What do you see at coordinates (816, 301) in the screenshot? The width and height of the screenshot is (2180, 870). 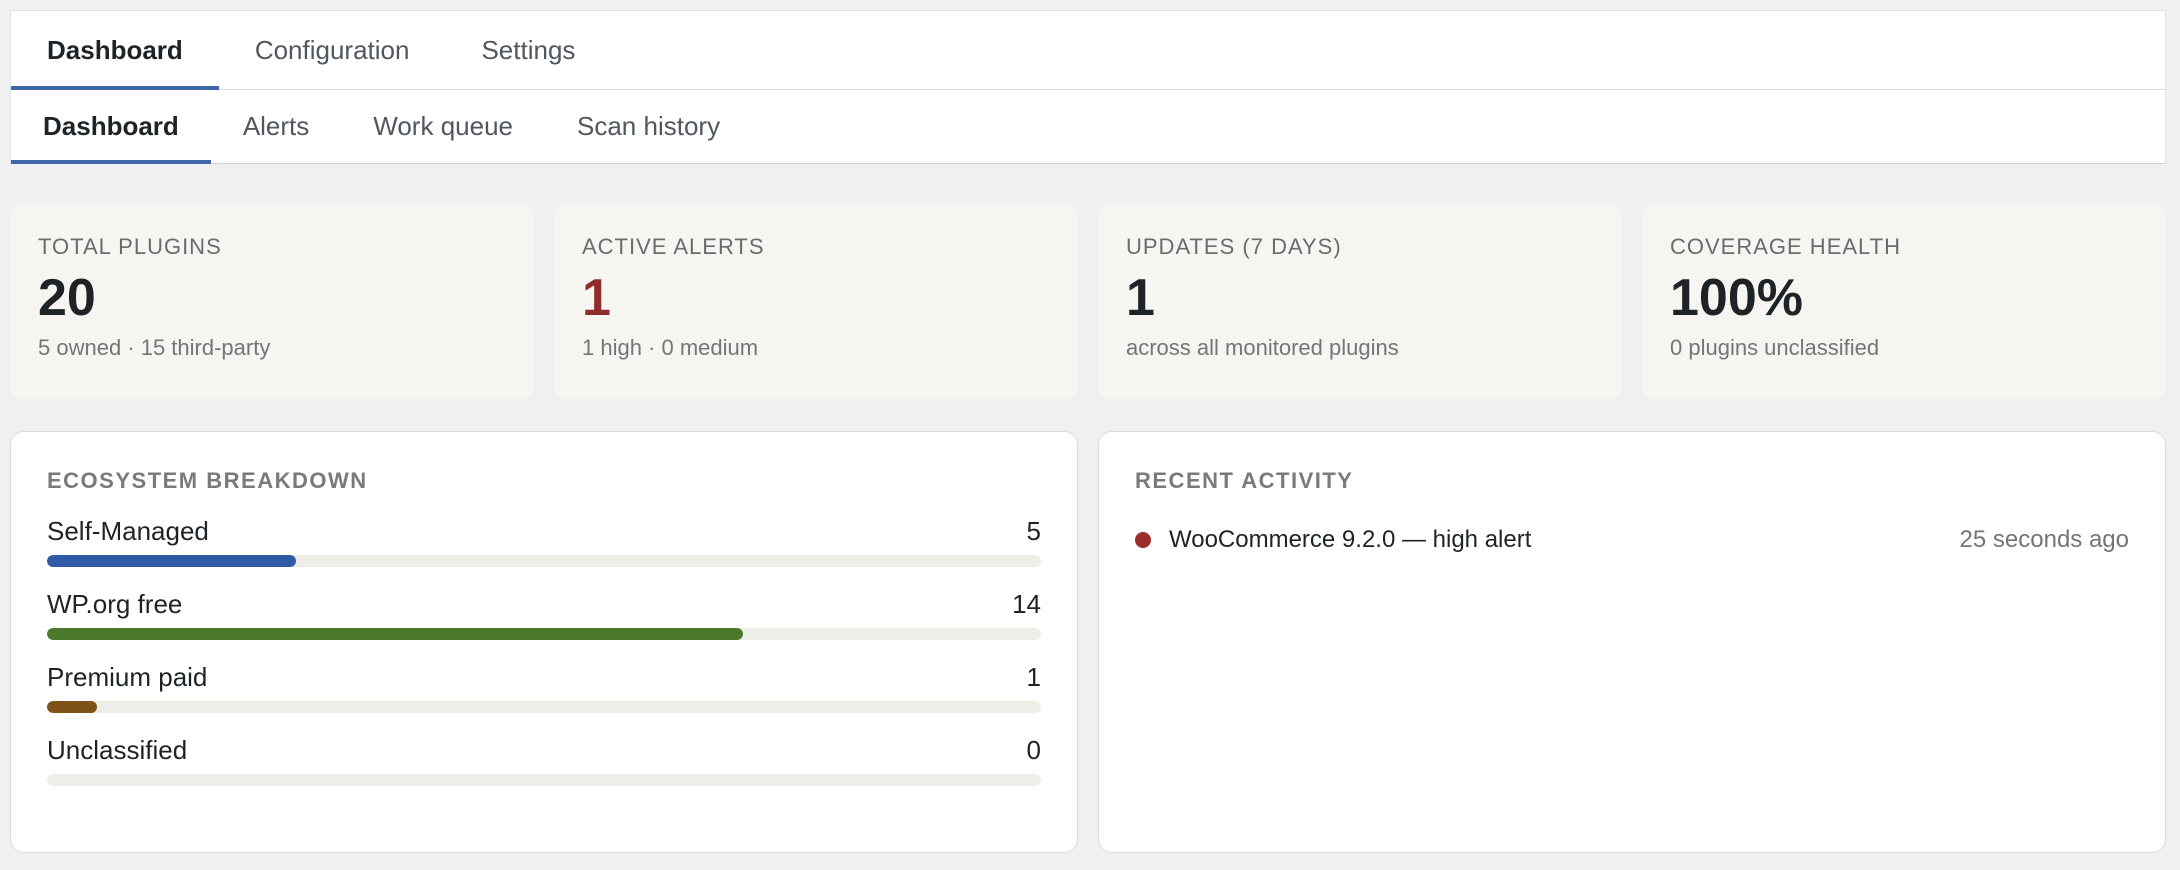 I see `stat-card-active-alerts: ACTIVE ALERTS 1 1 high · 0 medium` at bounding box center [816, 301].